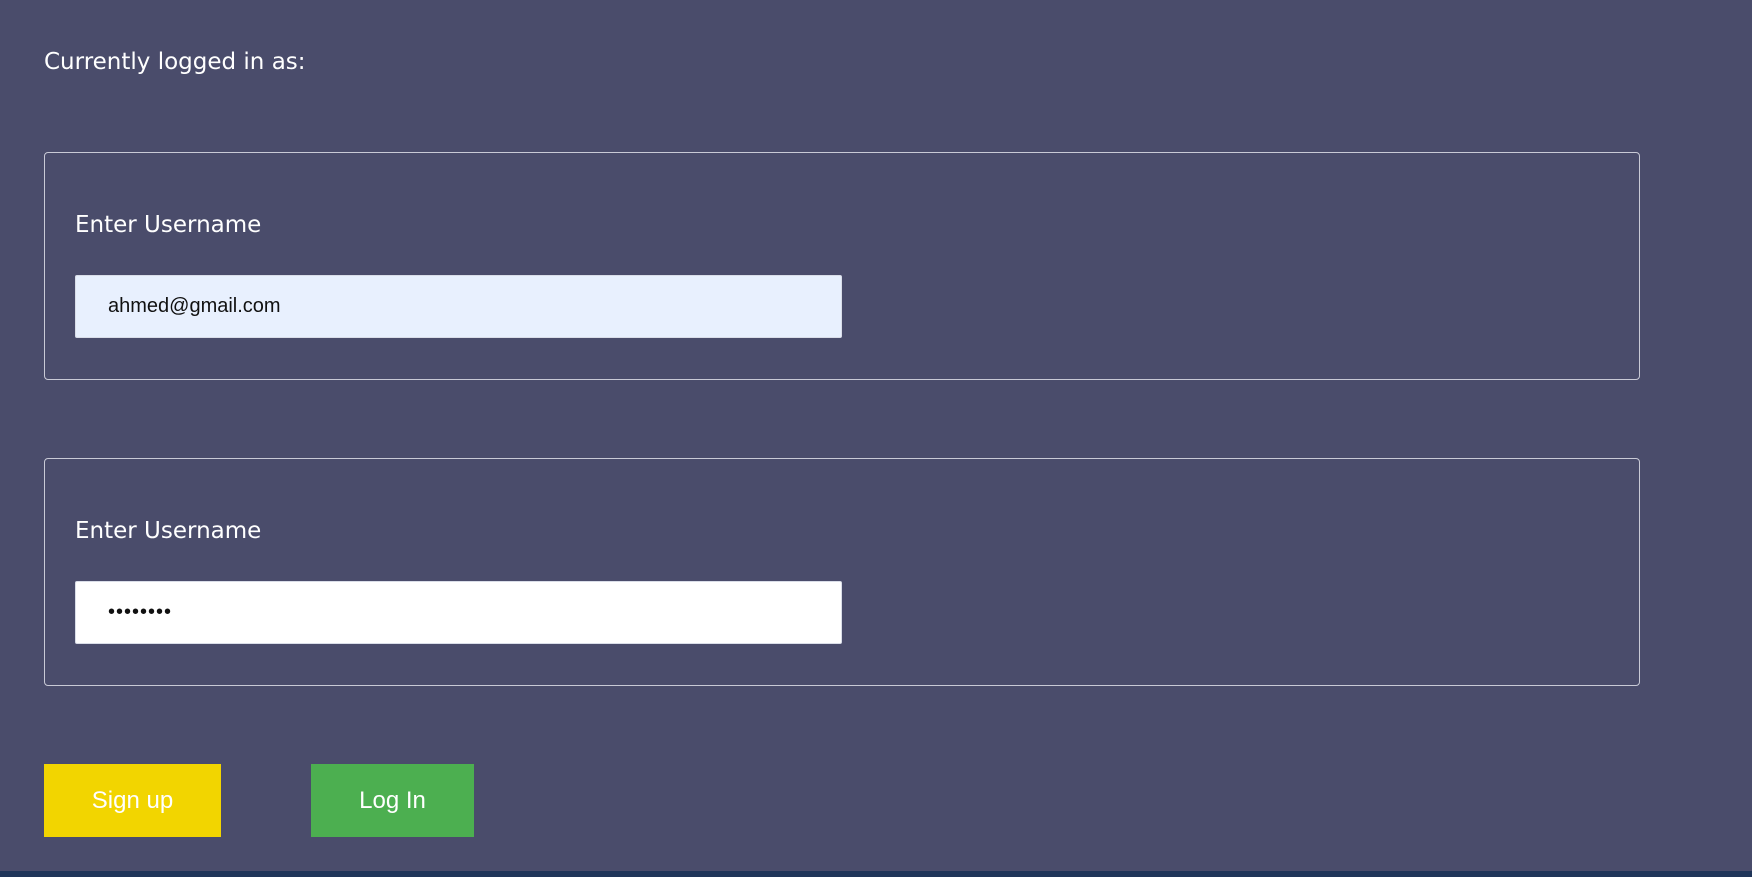 The image size is (1752, 877). Describe the element at coordinates (458, 612) in the screenshot. I see `password-input` at that location.